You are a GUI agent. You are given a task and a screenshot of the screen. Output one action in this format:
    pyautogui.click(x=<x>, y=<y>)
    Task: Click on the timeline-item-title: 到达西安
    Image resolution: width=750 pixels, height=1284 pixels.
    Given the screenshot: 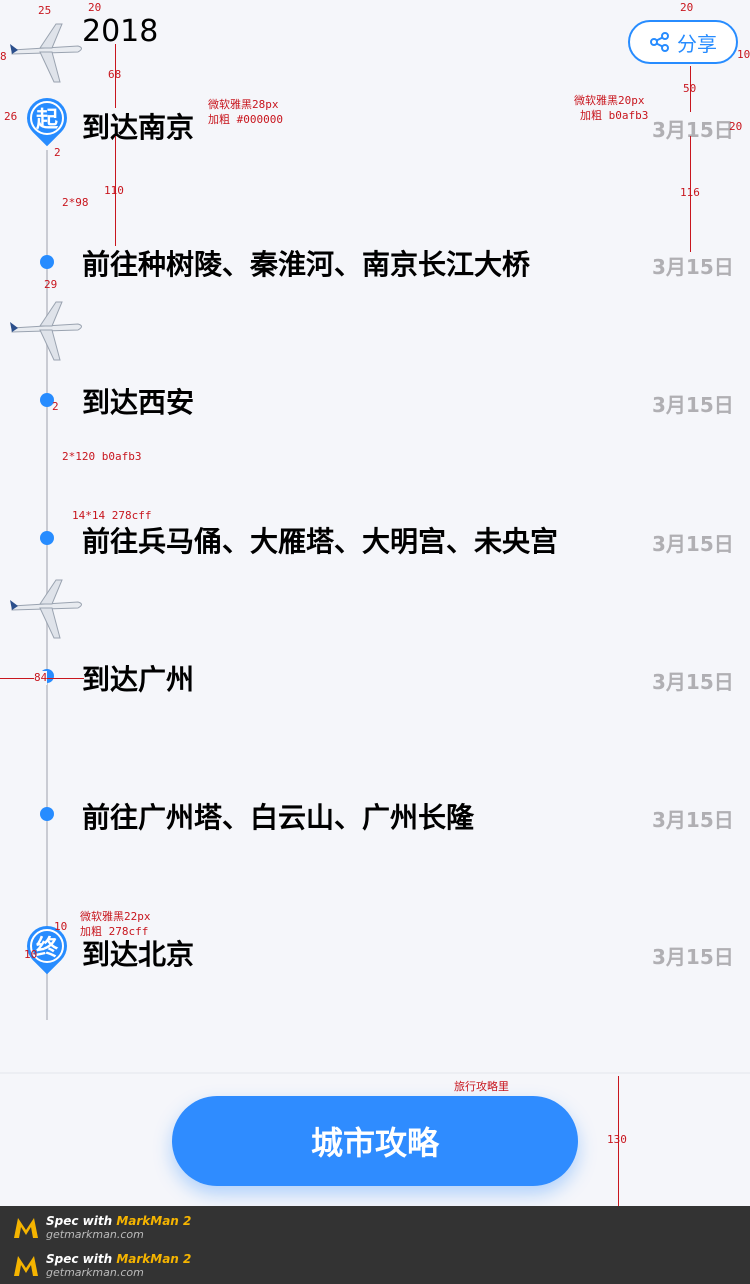 What is the action you would take?
    pyautogui.click(x=138, y=401)
    